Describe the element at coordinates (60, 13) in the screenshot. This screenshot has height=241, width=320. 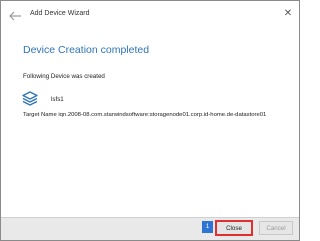
I see `window-title: Add Device Wizard` at that location.